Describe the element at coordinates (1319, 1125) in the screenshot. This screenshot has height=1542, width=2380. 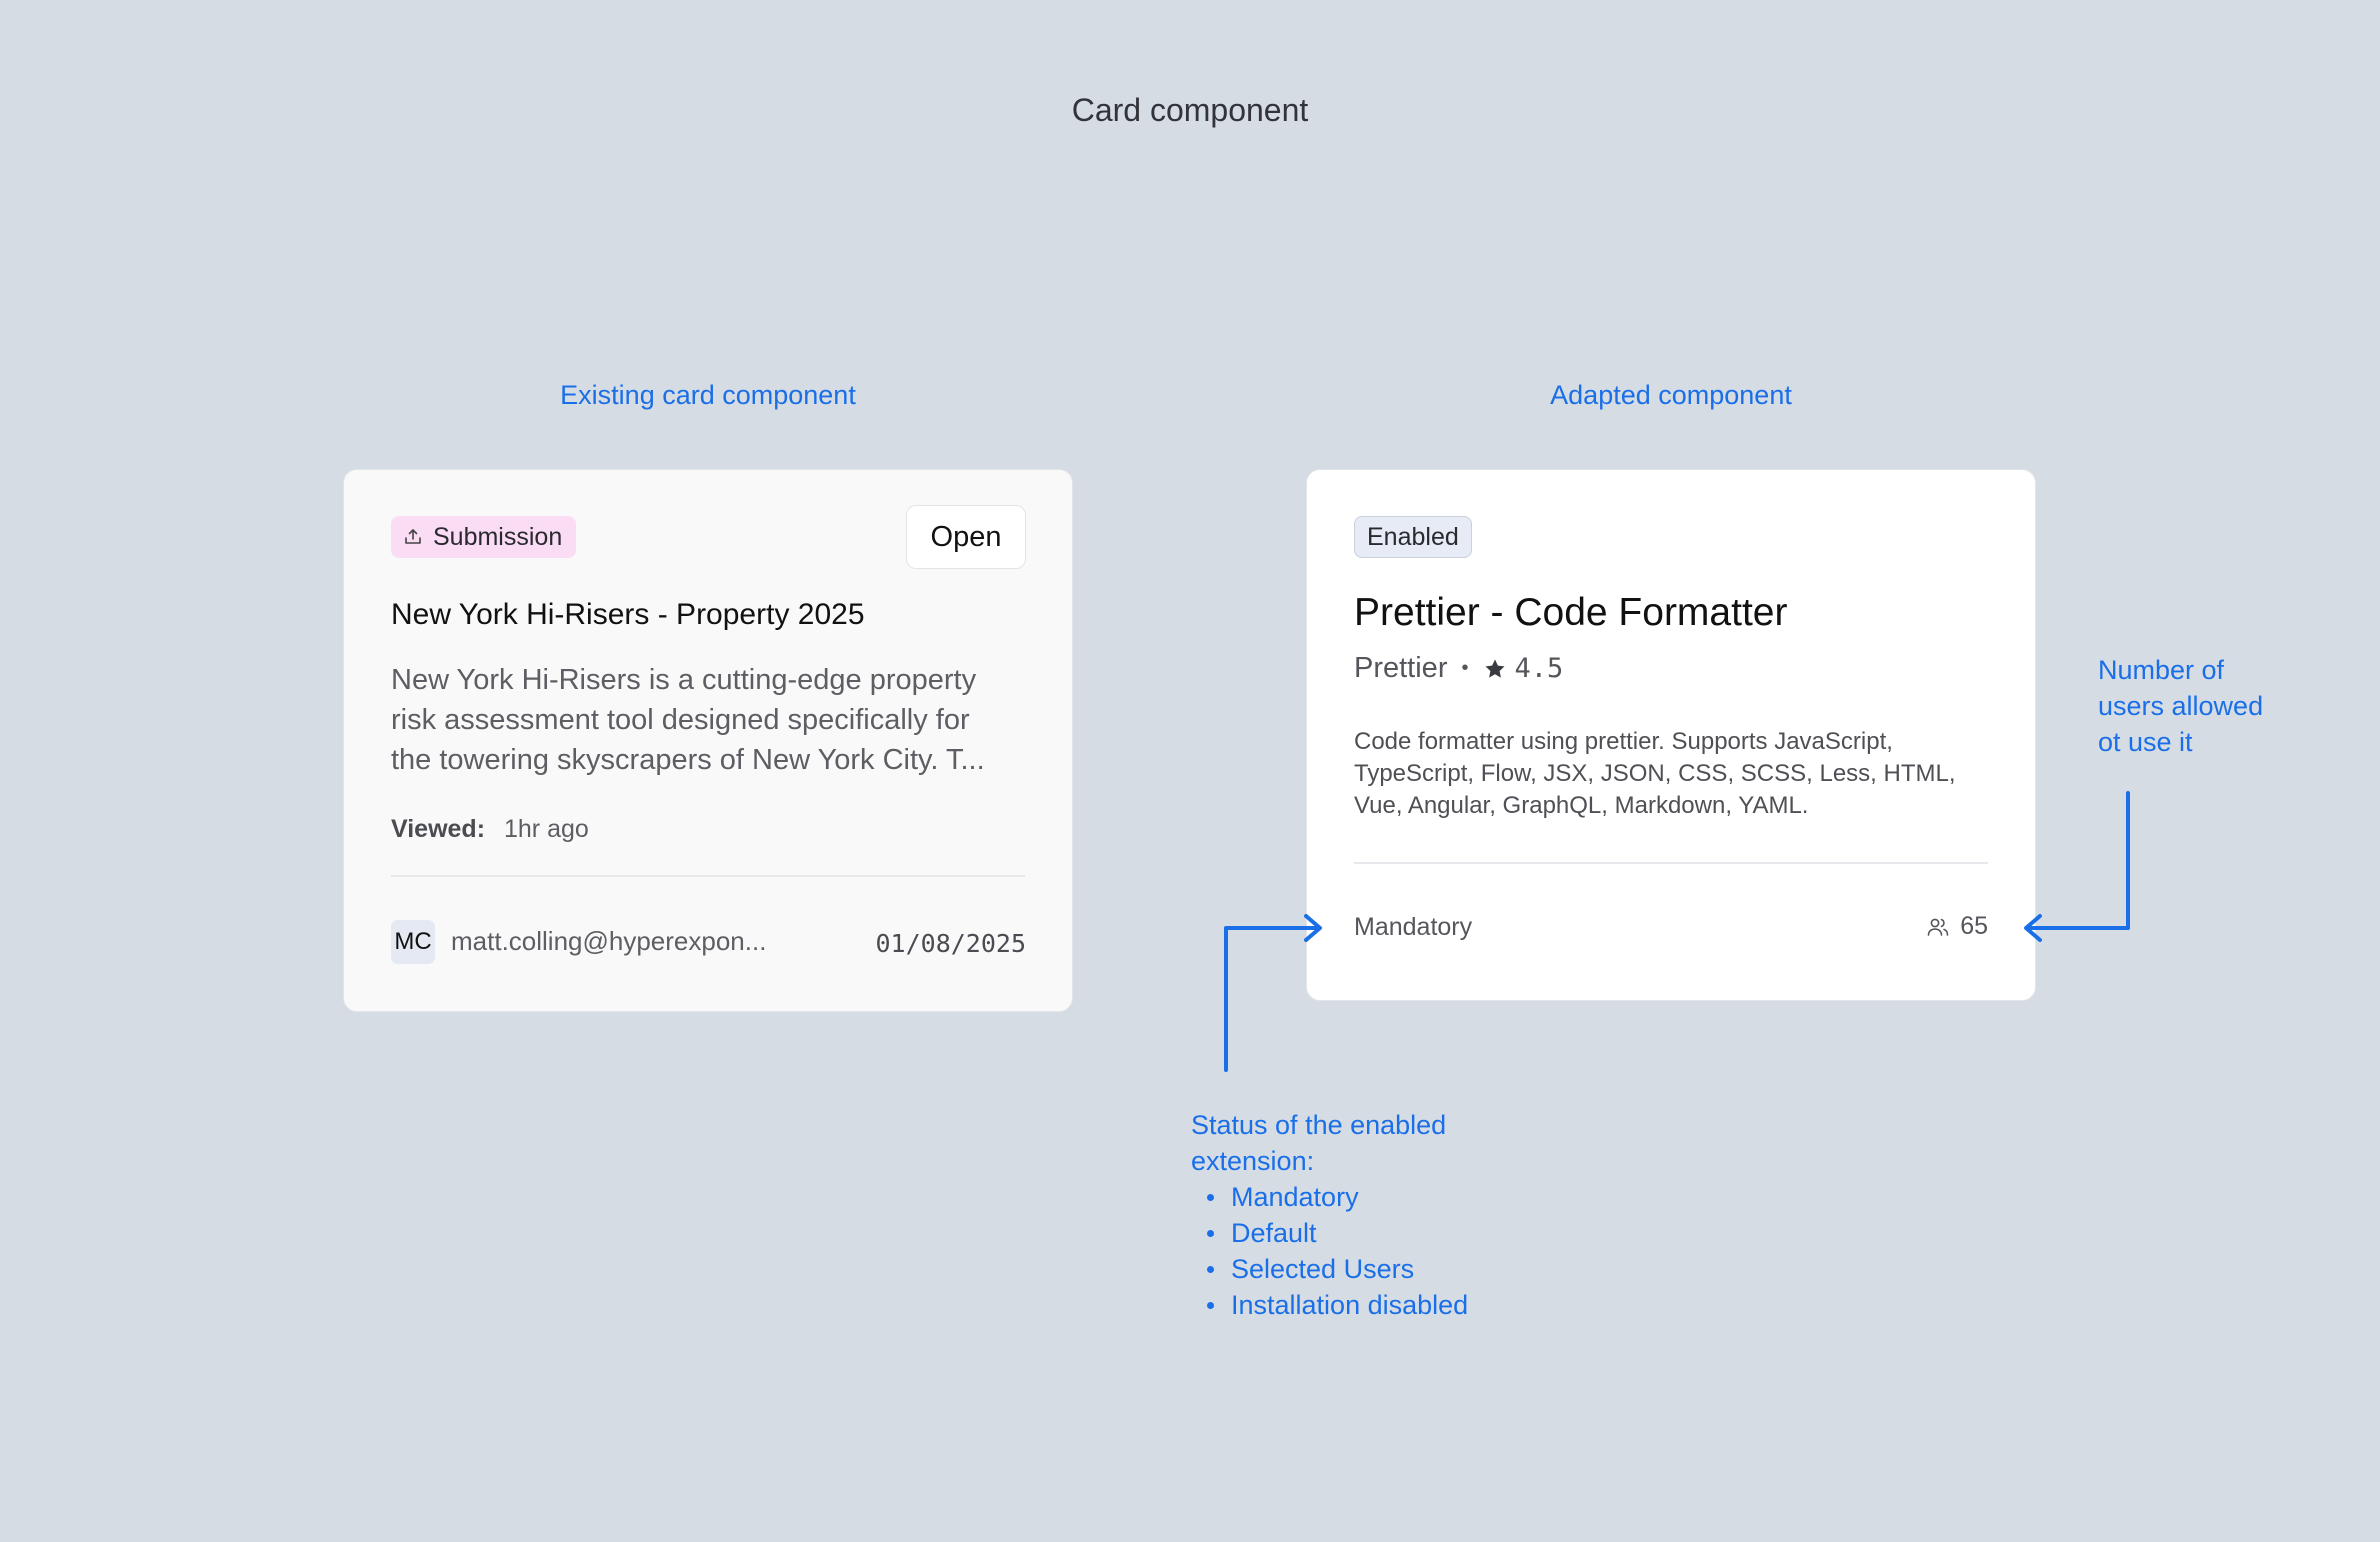
I see `annotation-line: Status of the enabled` at that location.